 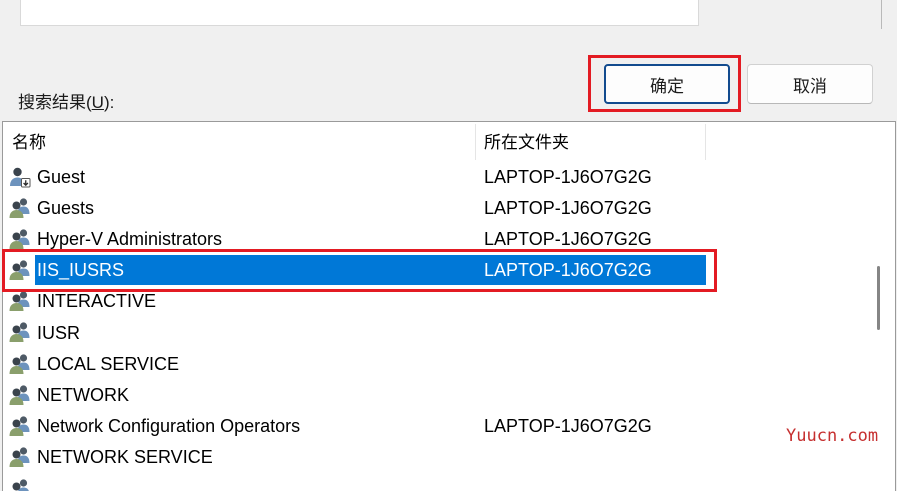 I want to click on item-cells: Hyper-V Administrators LAPTOP-1J6O7G2G, so click(x=370, y=239).